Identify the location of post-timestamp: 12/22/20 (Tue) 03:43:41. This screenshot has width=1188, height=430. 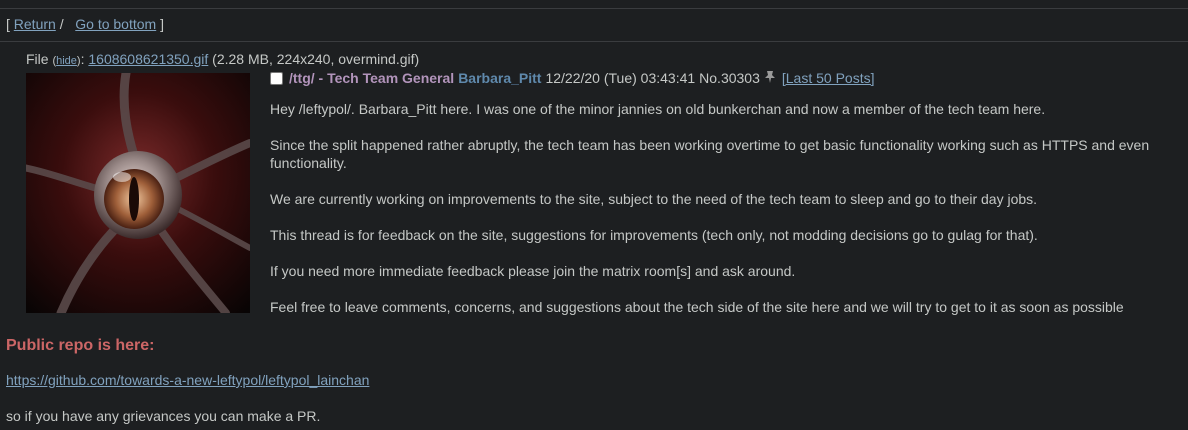
(620, 78).